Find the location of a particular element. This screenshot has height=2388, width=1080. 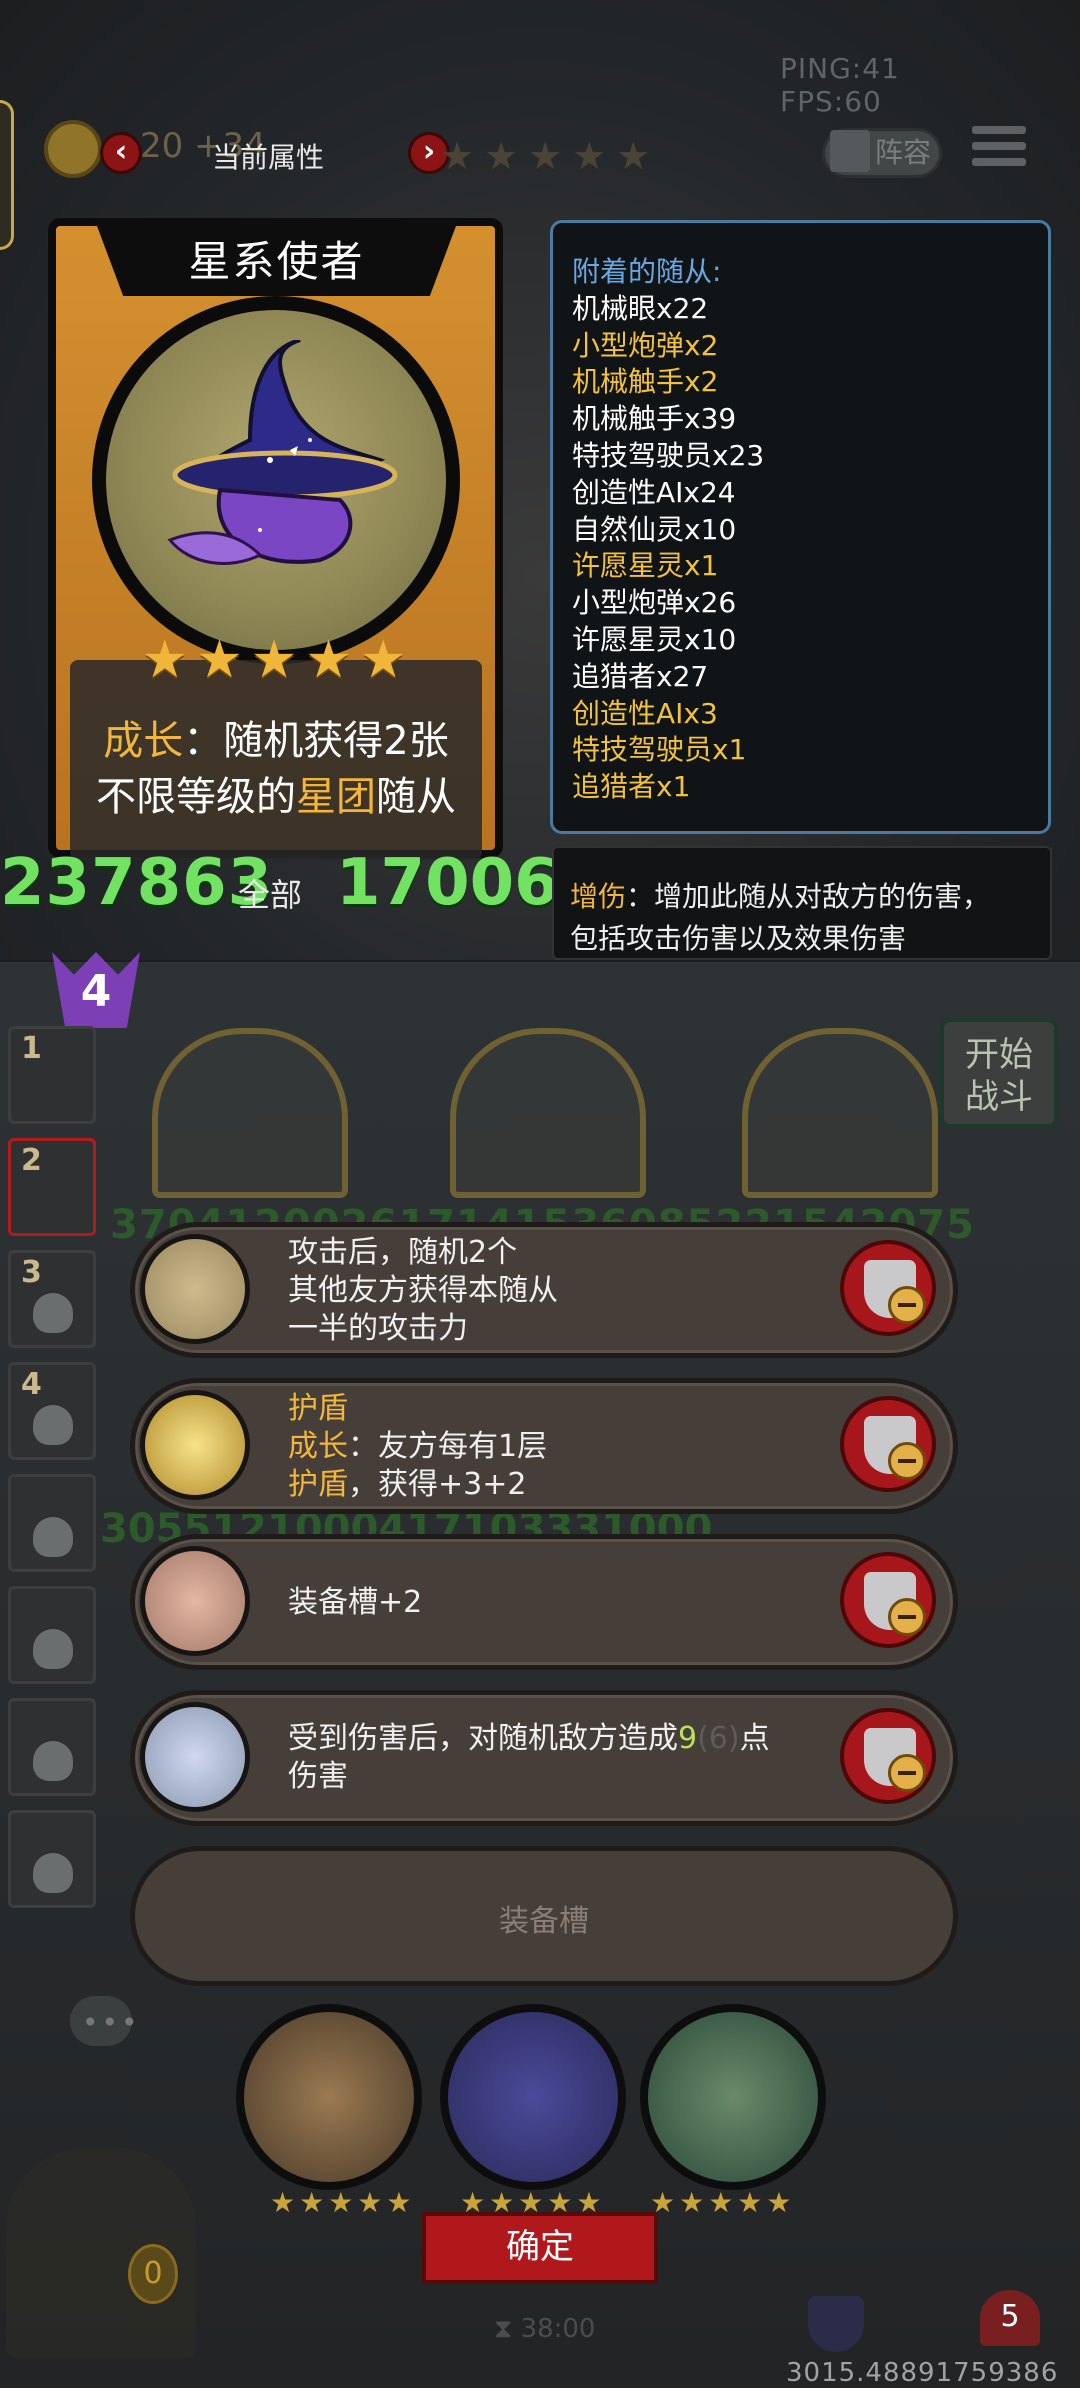

card-stars: ★★★★★ is located at coordinates (278, 660).